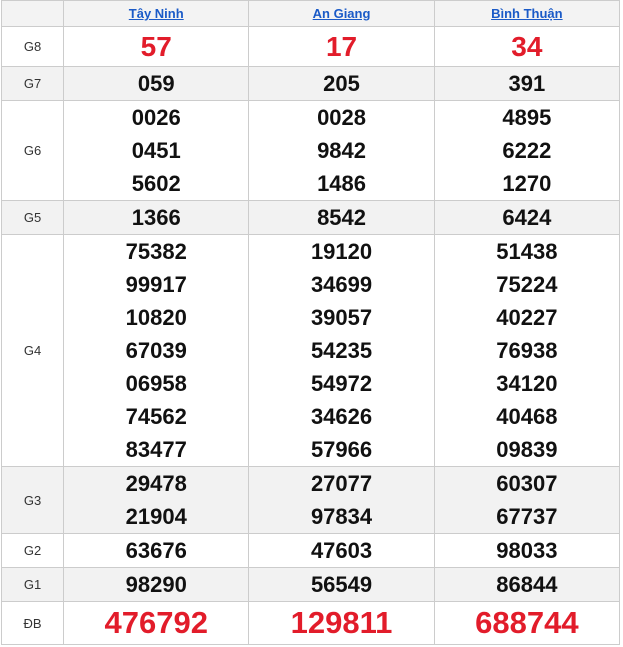 This screenshot has width=623, height=647. I want to click on corner-cell, so click(32, 13).